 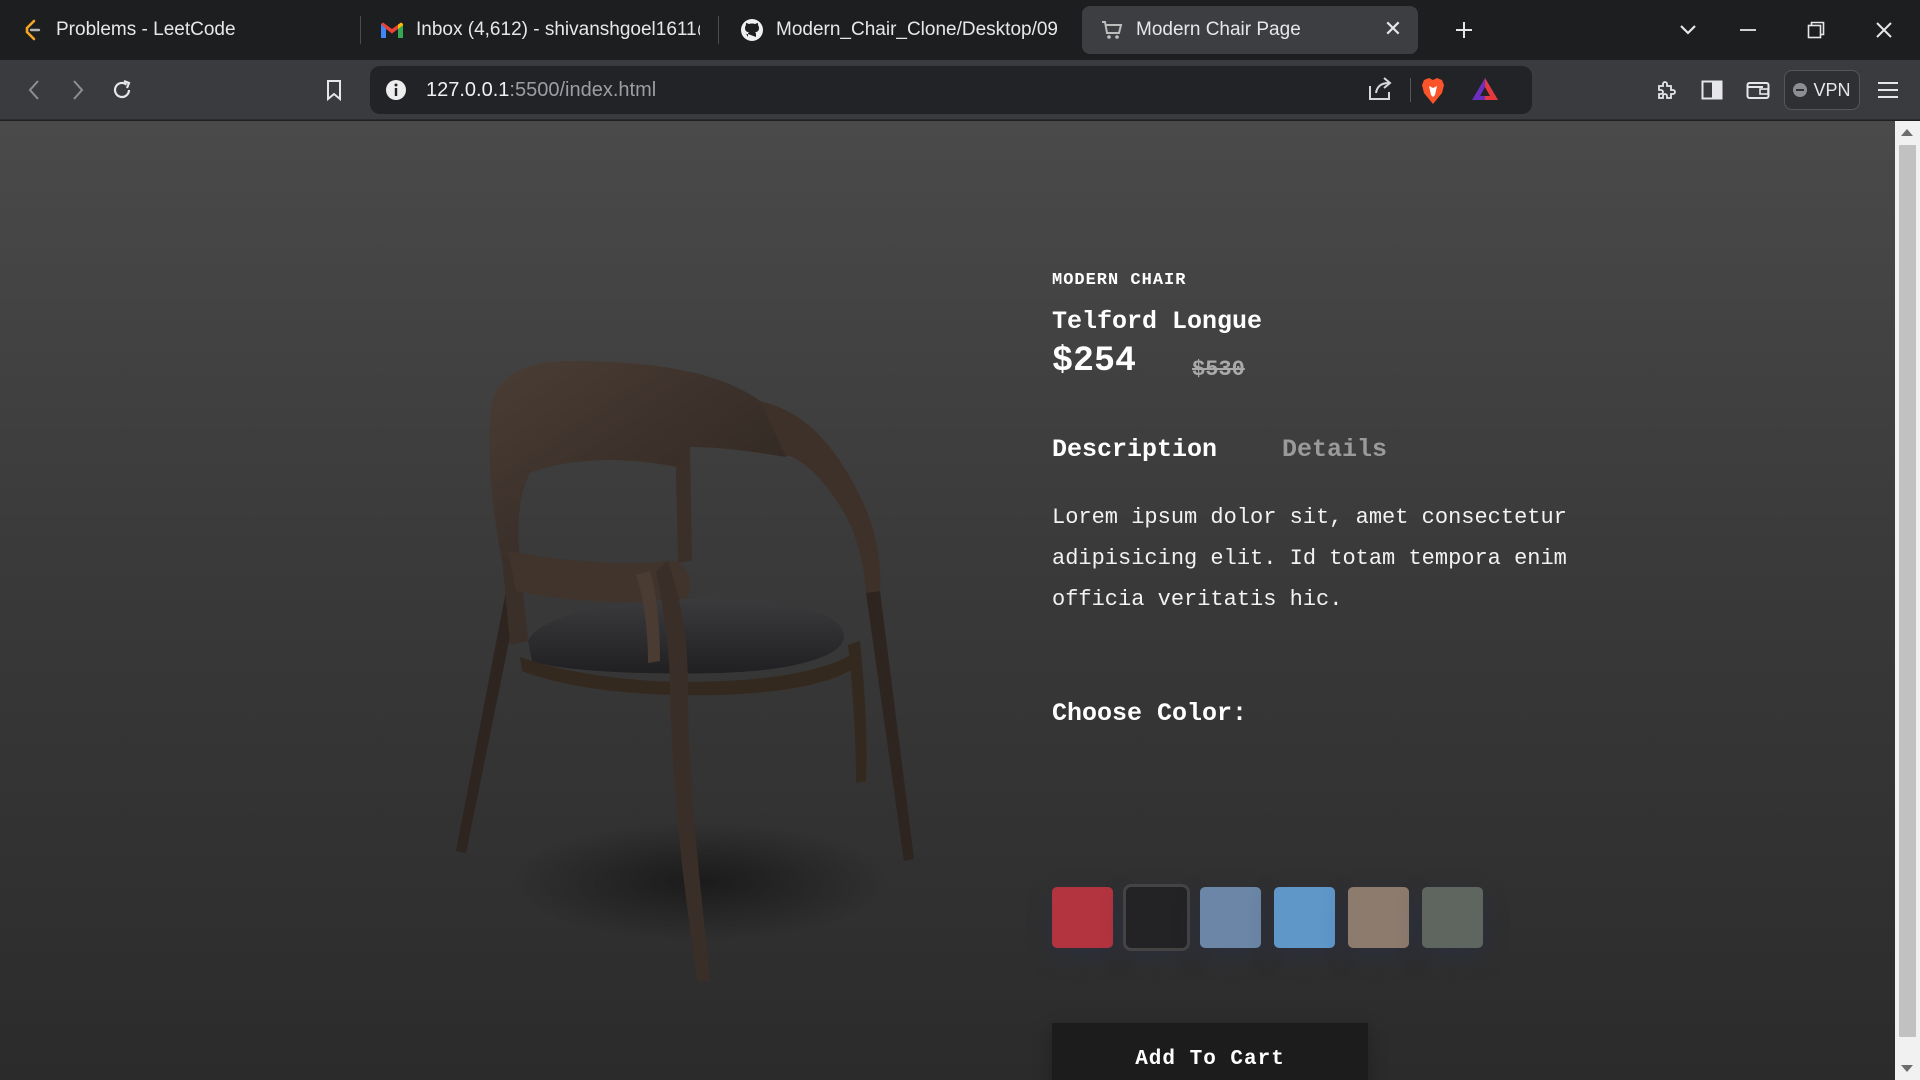 I want to click on product-name: Telford Longue, so click(x=1157, y=321).